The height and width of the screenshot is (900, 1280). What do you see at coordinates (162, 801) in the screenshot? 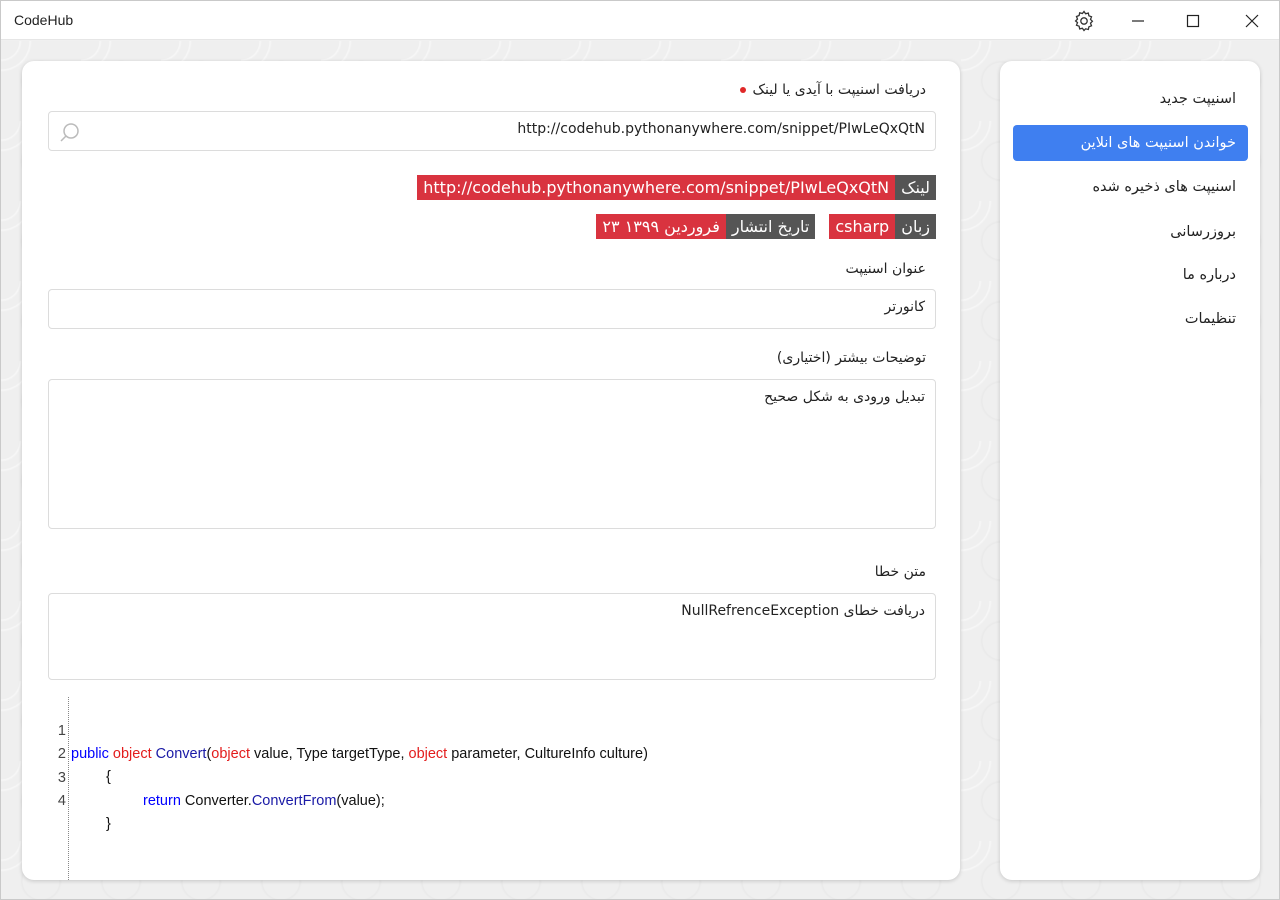
I see `code-token: return` at bounding box center [162, 801].